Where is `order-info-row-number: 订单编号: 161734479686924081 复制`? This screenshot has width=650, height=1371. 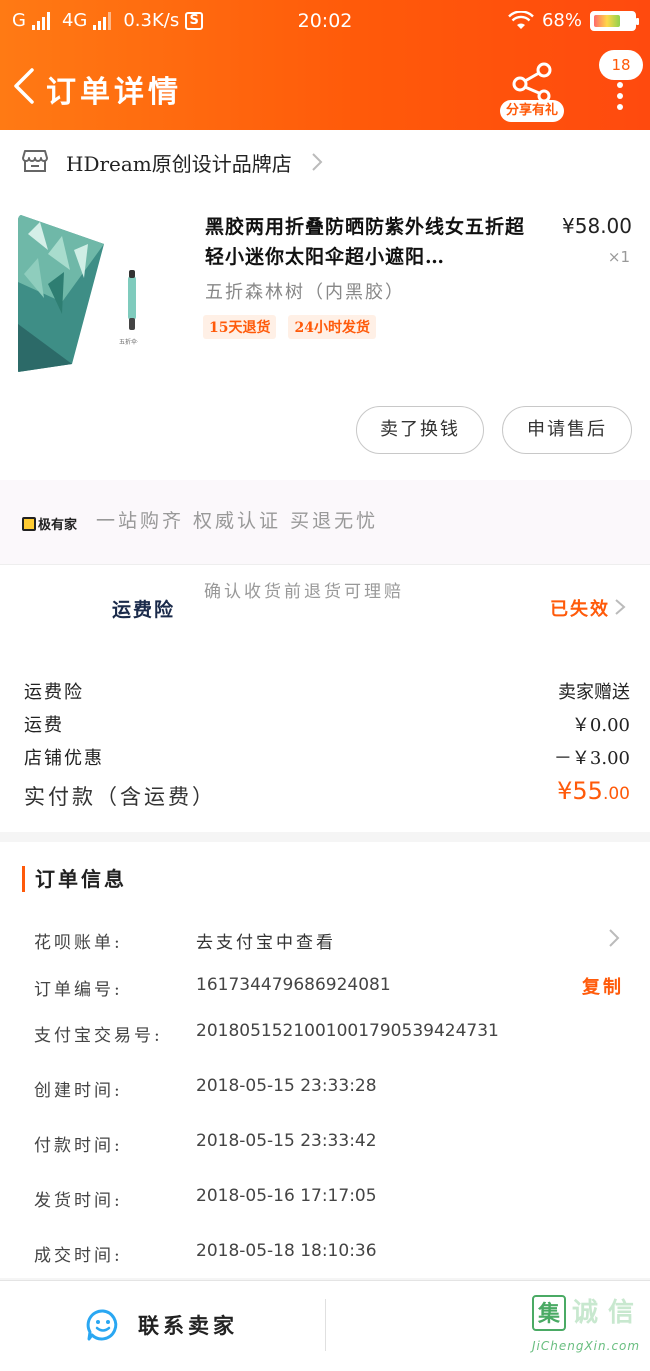 order-info-row-number: 订单编号: 161734479686924081 复制 is located at coordinates (332, 988).